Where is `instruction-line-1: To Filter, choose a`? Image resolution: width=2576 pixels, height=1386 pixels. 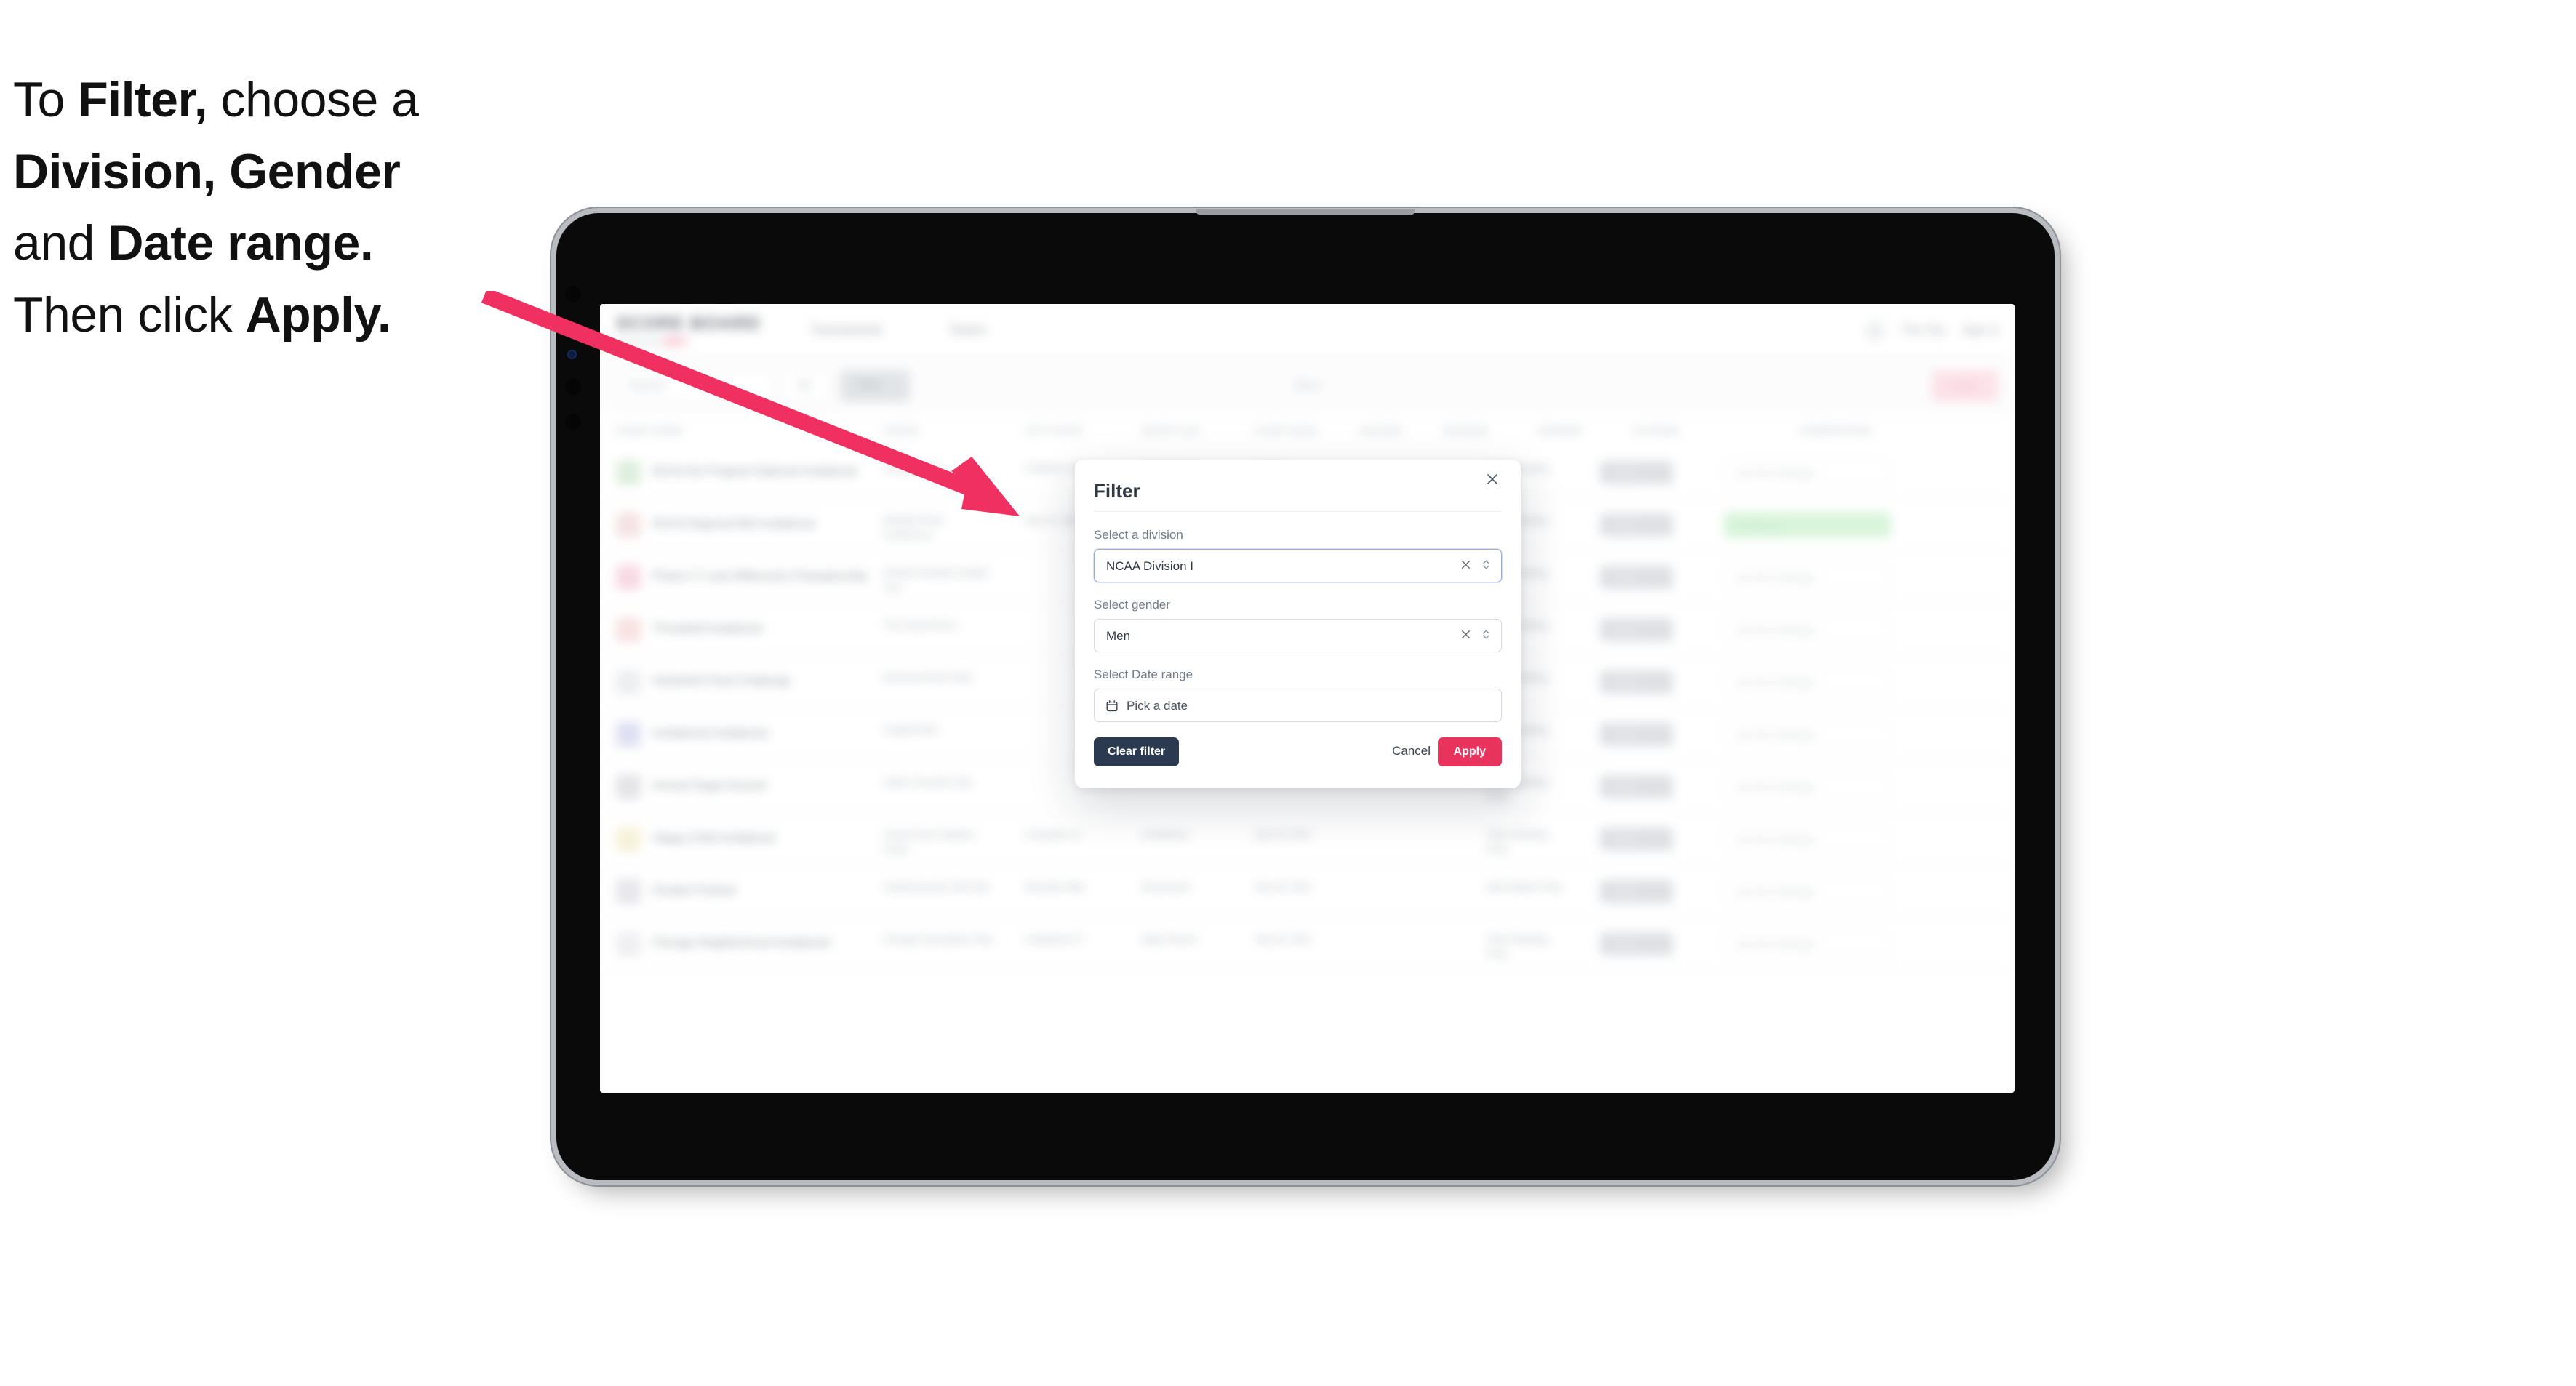 instruction-line-1: To Filter, choose a is located at coordinates (282, 100).